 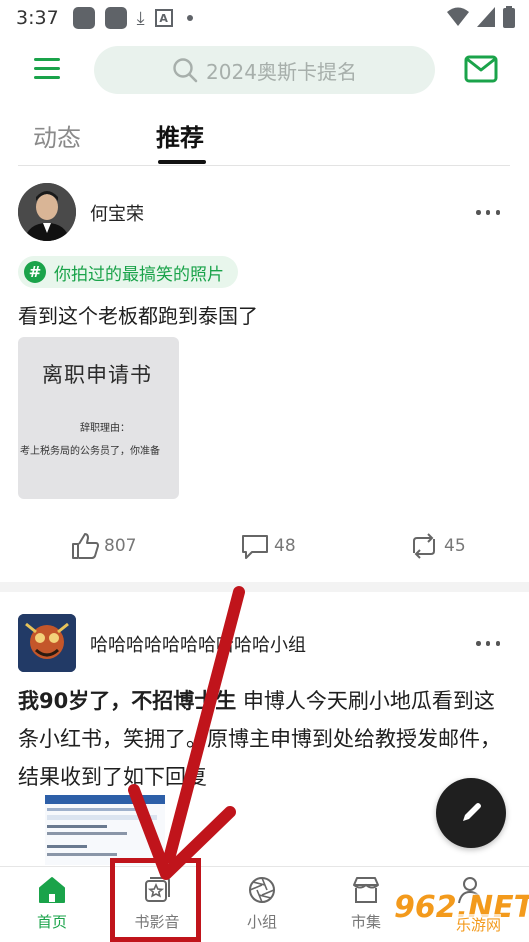 I want to click on tab-recommended: 推荐, so click(x=180, y=135).